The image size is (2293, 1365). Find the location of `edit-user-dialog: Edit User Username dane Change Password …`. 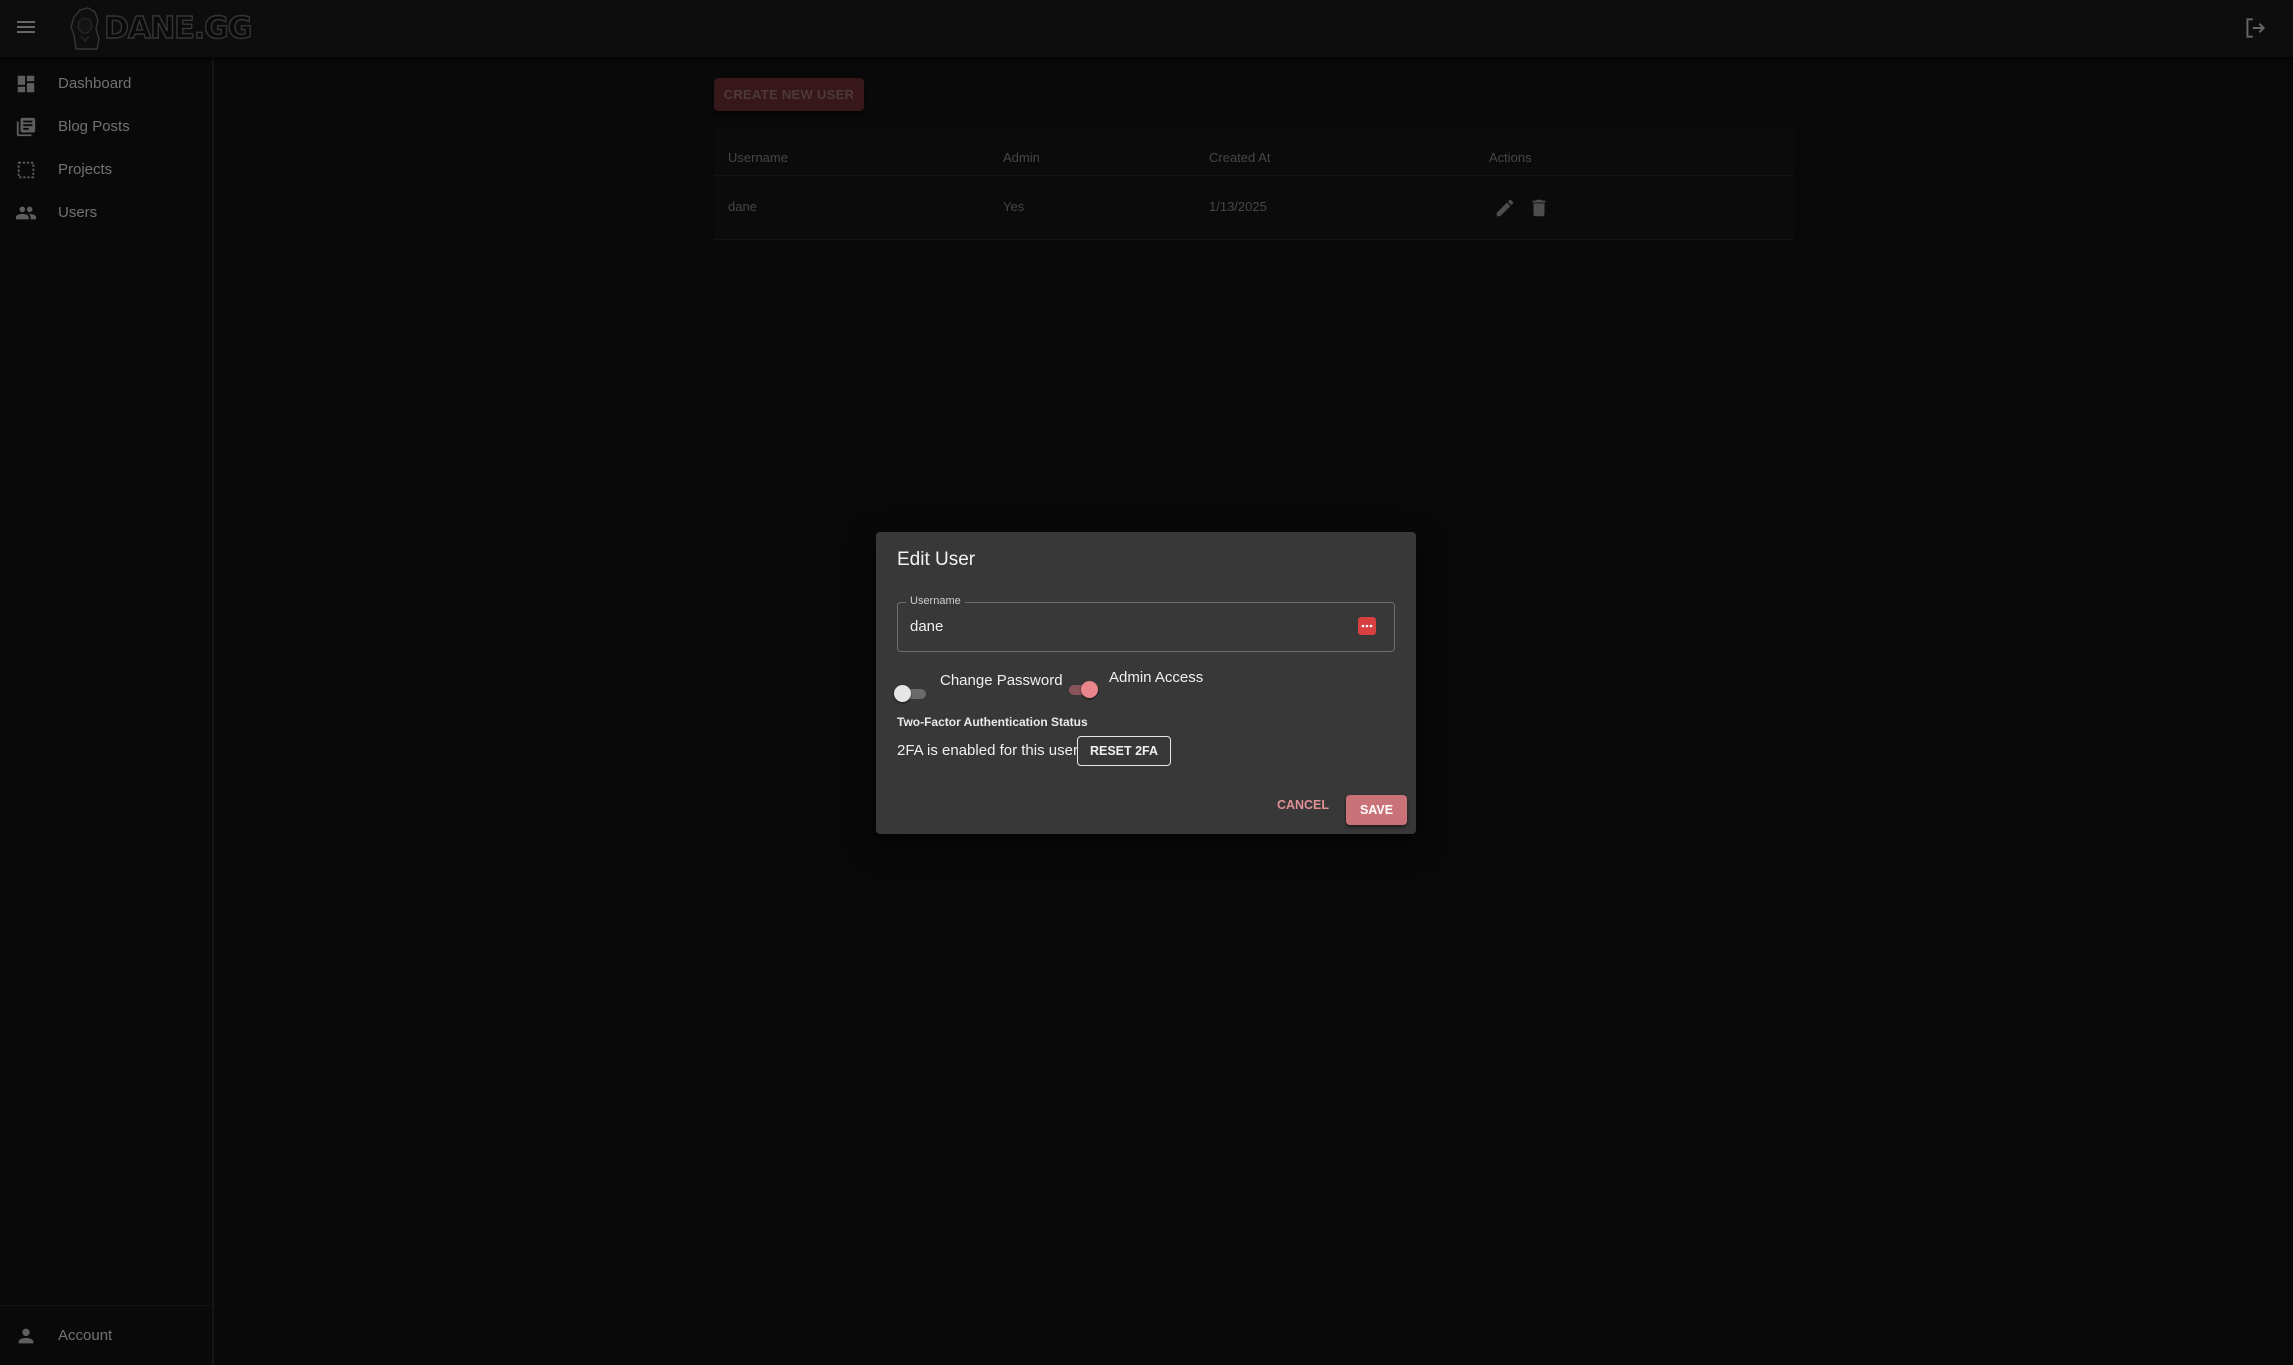

edit-user-dialog: Edit User Username dane Change Password … is located at coordinates (1146, 683).